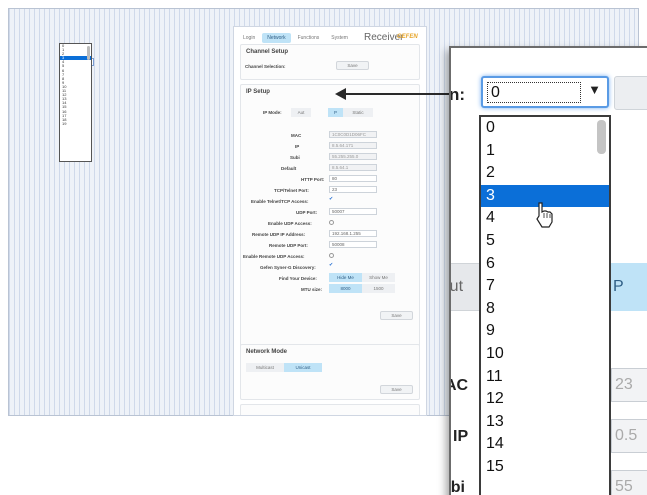  Describe the element at coordinates (279, 234) in the screenshot. I see `remote-udp-ip-label: Remote UDP IP Address:` at that location.